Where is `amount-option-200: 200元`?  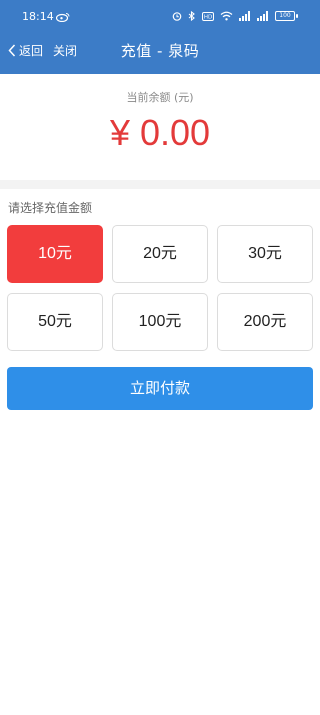
amount-option-200: 200元 is located at coordinates (265, 322).